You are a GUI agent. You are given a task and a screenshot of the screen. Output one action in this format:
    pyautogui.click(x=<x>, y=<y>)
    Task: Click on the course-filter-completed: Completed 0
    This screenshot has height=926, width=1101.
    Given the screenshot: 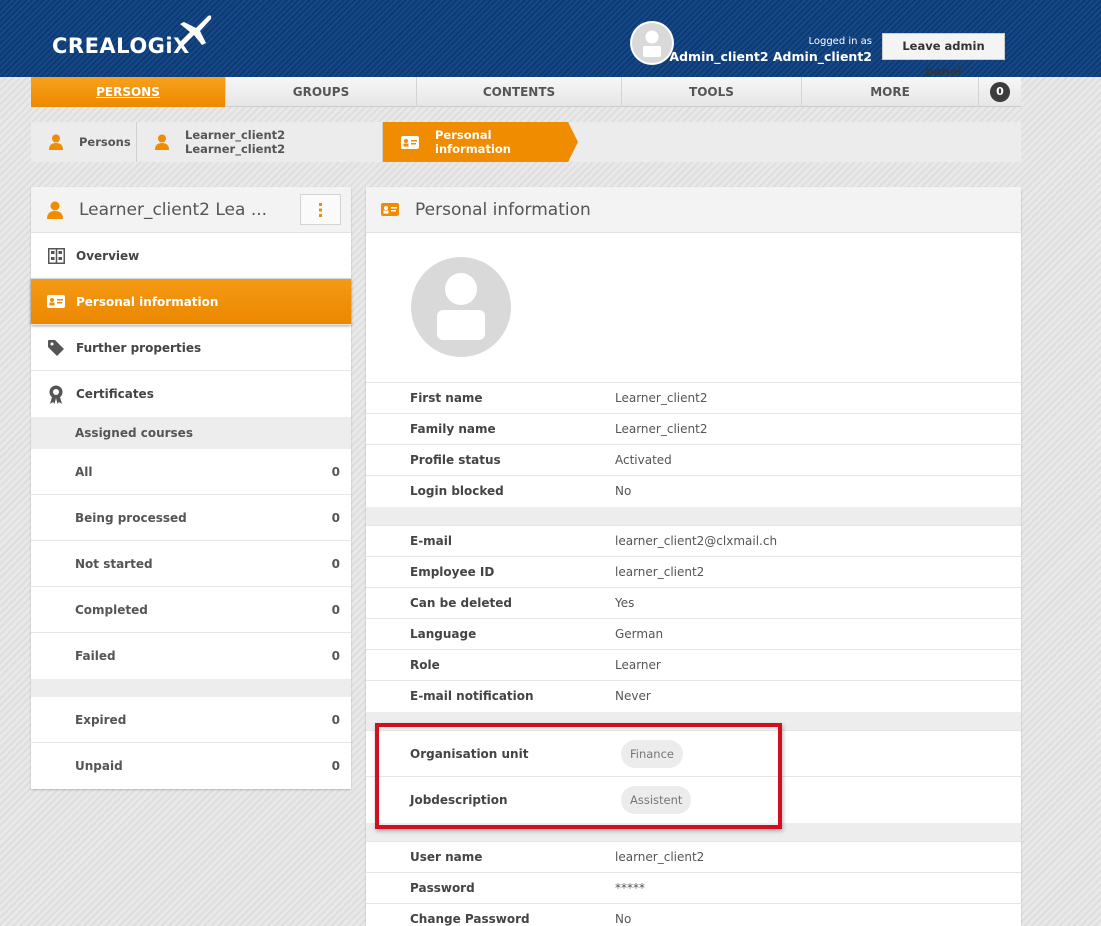 What is the action you would take?
    pyautogui.click(x=191, y=610)
    